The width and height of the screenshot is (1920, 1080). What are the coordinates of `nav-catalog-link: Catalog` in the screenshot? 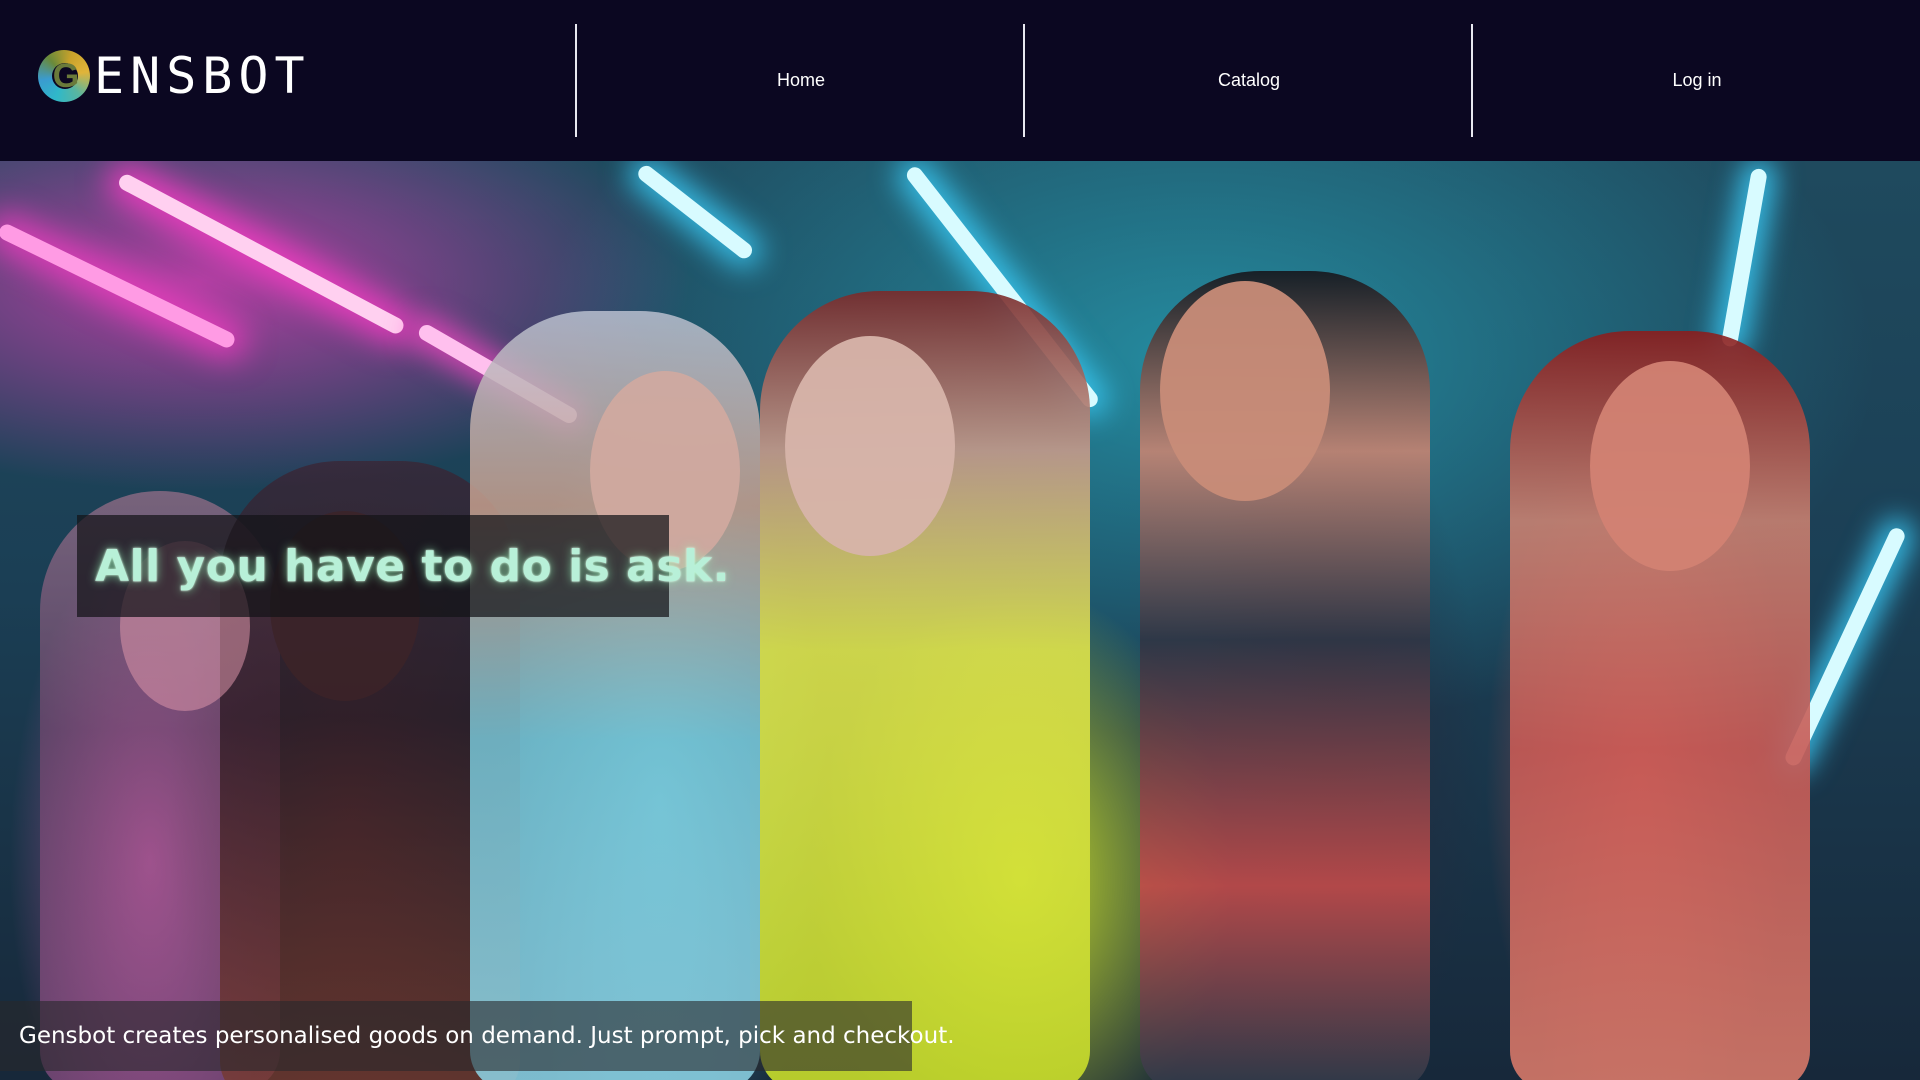 It's located at (1248, 80).